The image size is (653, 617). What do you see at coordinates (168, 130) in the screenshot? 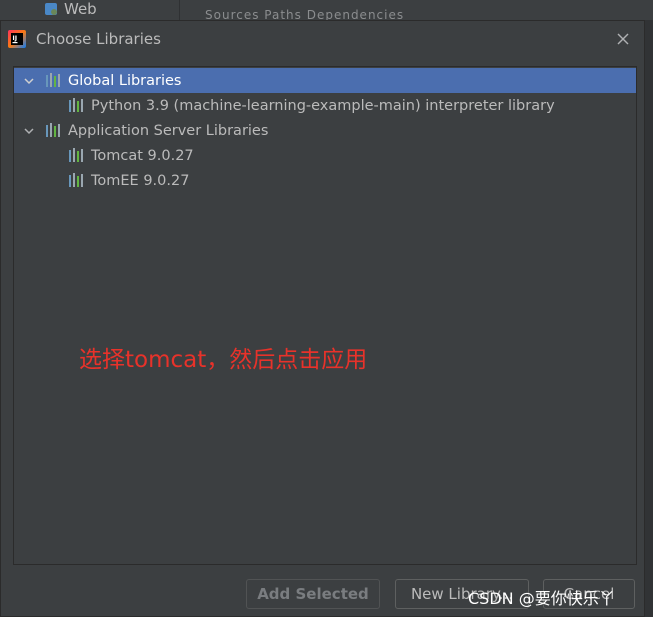
I see `tree-node-label: Application Server Libraries` at bounding box center [168, 130].